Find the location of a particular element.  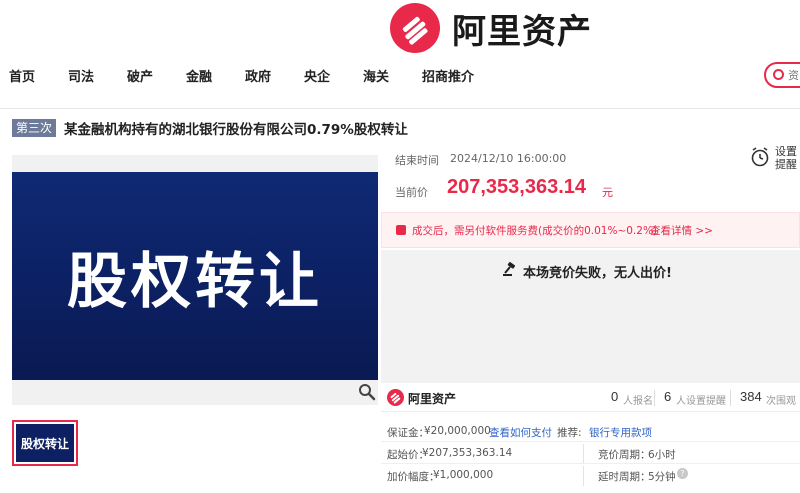

fee-notice-text: 成交后，需另付软件服务费(成交价的0.01%~0.2%) is located at coordinates (535, 231).